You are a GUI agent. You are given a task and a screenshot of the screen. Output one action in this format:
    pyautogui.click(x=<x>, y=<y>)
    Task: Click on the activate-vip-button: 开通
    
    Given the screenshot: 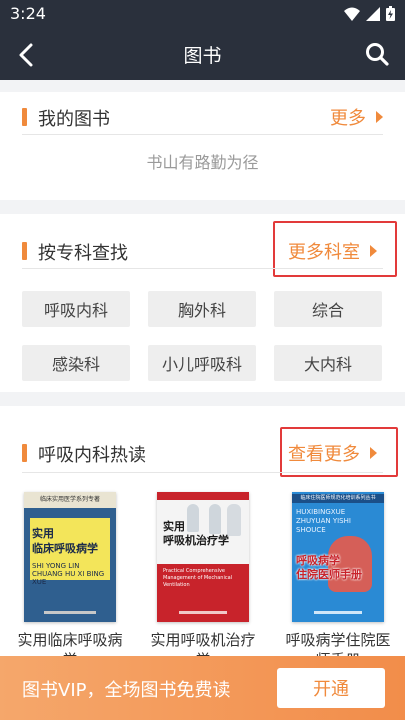 What is the action you would take?
    pyautogui.click(x=331, y=688)
    